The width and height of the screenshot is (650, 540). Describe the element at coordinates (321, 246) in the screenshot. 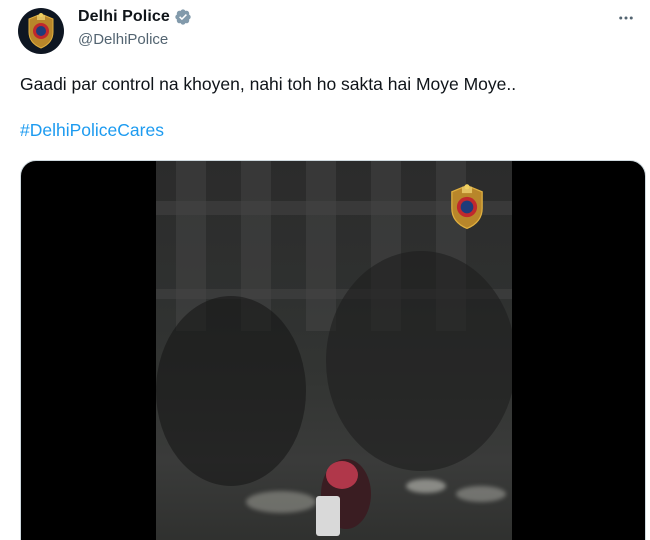

I see `background-structure` at that location.